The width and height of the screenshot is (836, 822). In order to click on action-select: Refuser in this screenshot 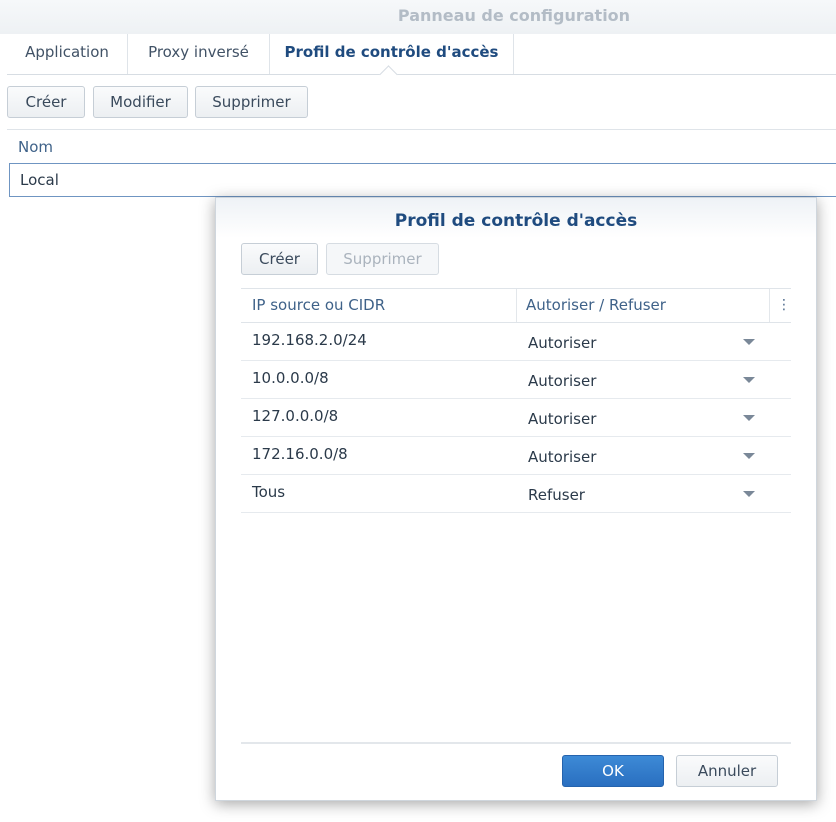, I will do `click(556, 495)`.